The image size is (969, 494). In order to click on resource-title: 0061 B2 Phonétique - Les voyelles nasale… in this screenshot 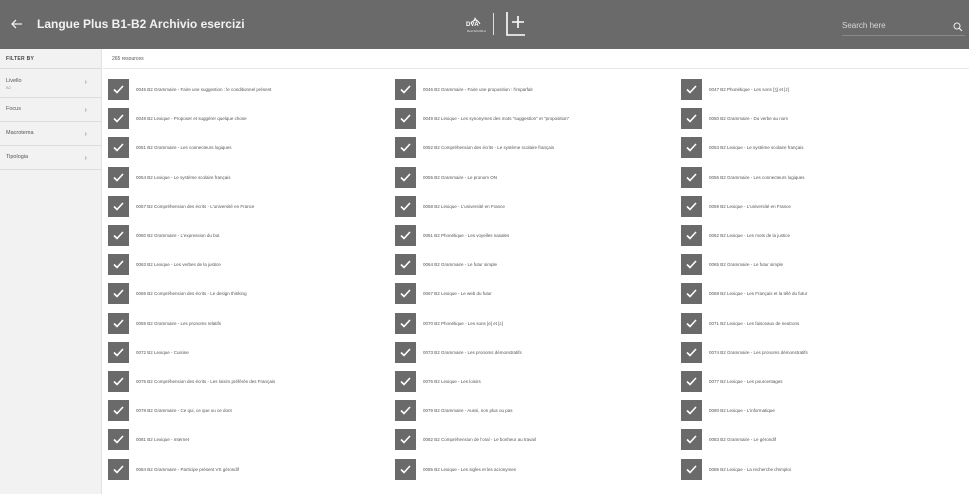, I will do `click(466, 235)`.